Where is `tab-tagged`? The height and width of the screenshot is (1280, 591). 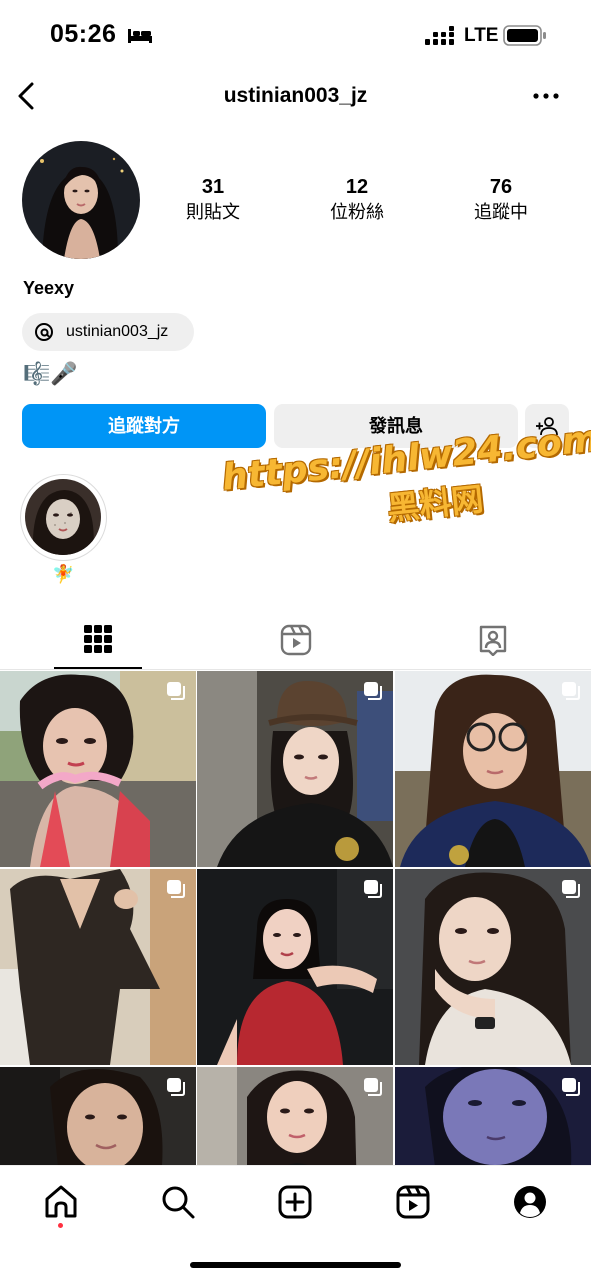
tab-tagged is located at coordinates (492, 640).